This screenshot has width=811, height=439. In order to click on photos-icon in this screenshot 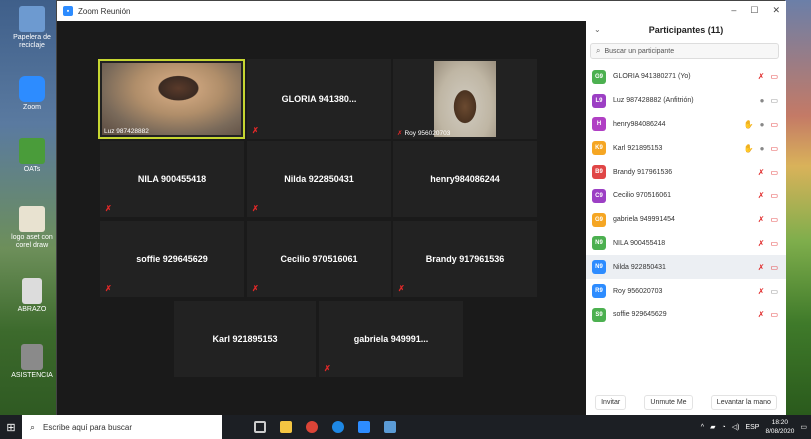, I will do `click(390, 427)`.